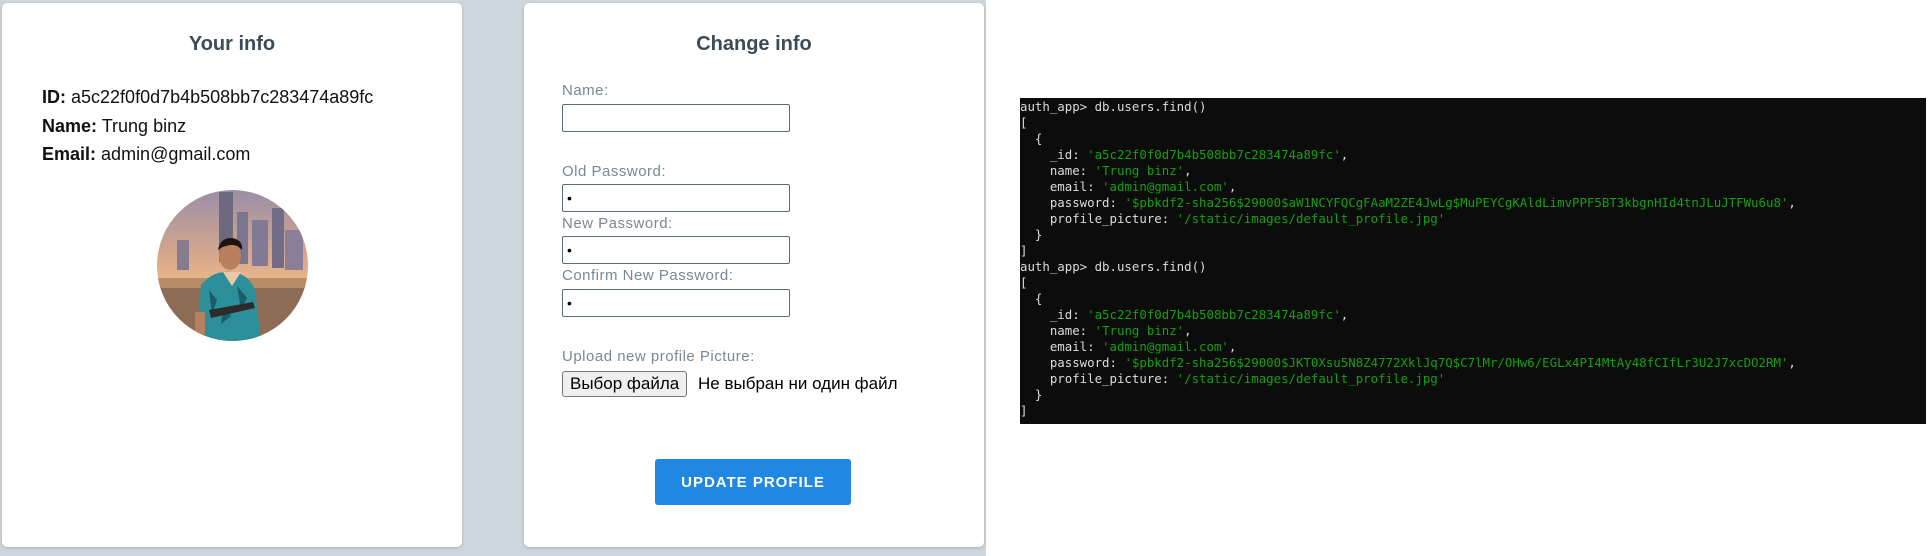 The image size is (1928, 556). I want to click on update-profile-button: UPDATE PROFILE, so click(753, 482).